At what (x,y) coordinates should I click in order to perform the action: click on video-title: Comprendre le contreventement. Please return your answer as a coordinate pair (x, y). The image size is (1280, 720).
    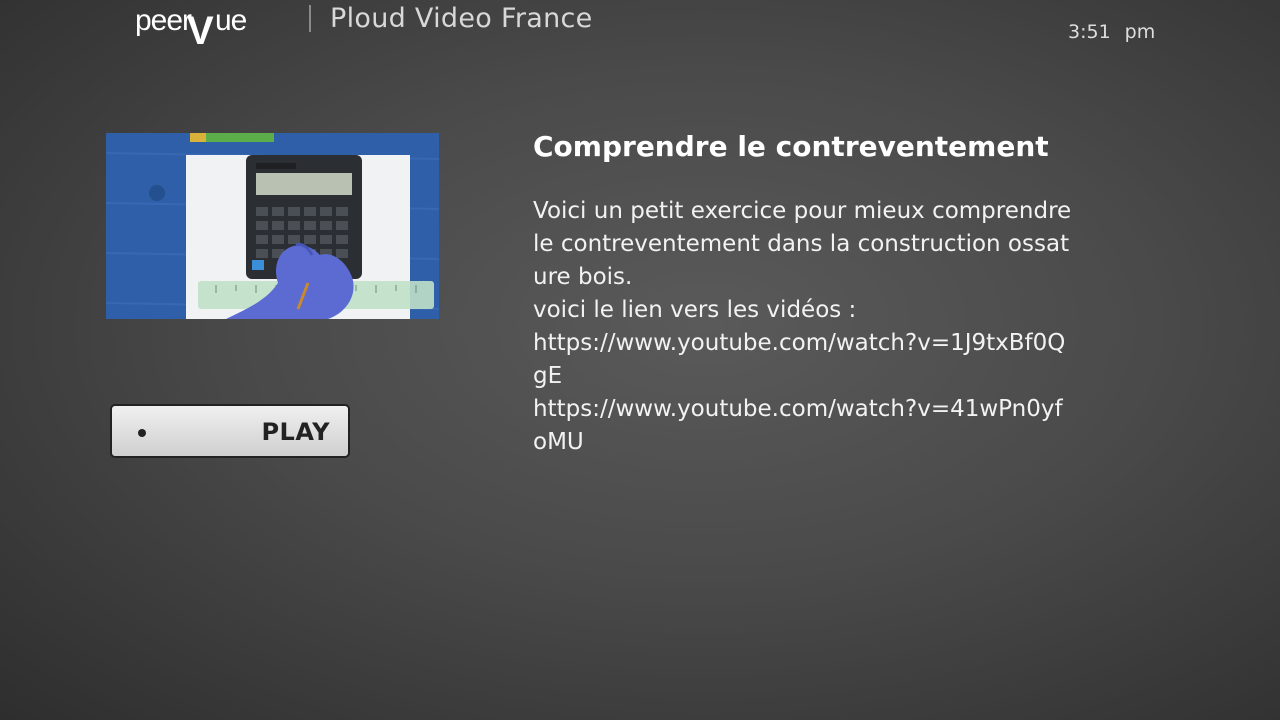
    Looking at the image, I should click on (791, 146).